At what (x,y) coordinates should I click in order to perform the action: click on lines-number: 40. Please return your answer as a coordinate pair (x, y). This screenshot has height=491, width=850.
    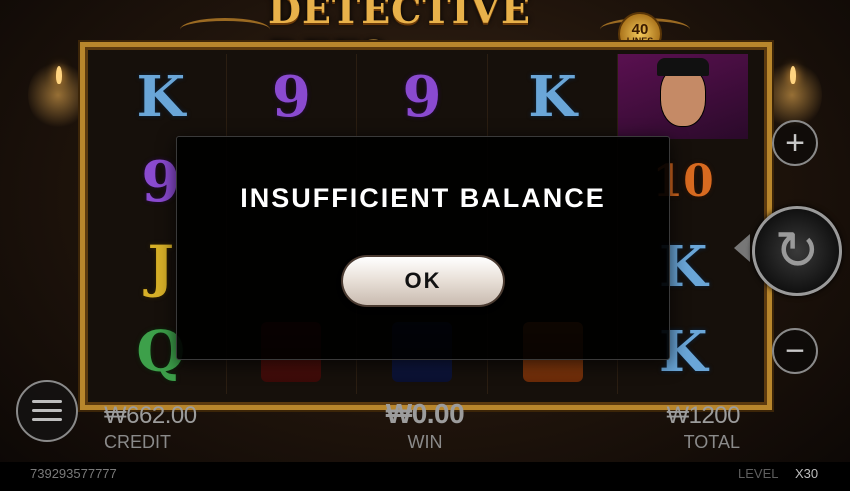
    Looking at the image, I should click on (640, 29).